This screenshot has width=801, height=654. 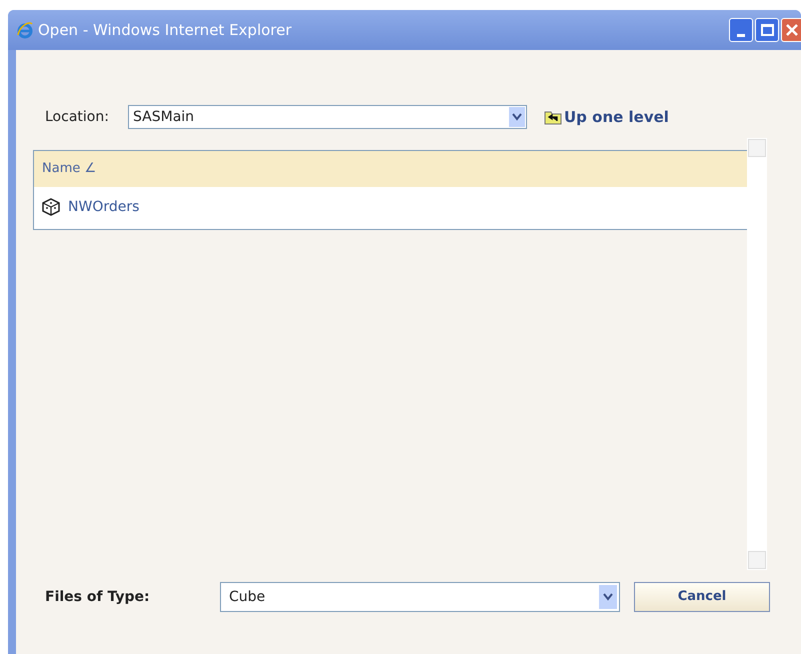 I want to click on file-type-dropdown: Cube, so click(x=420, y=597).